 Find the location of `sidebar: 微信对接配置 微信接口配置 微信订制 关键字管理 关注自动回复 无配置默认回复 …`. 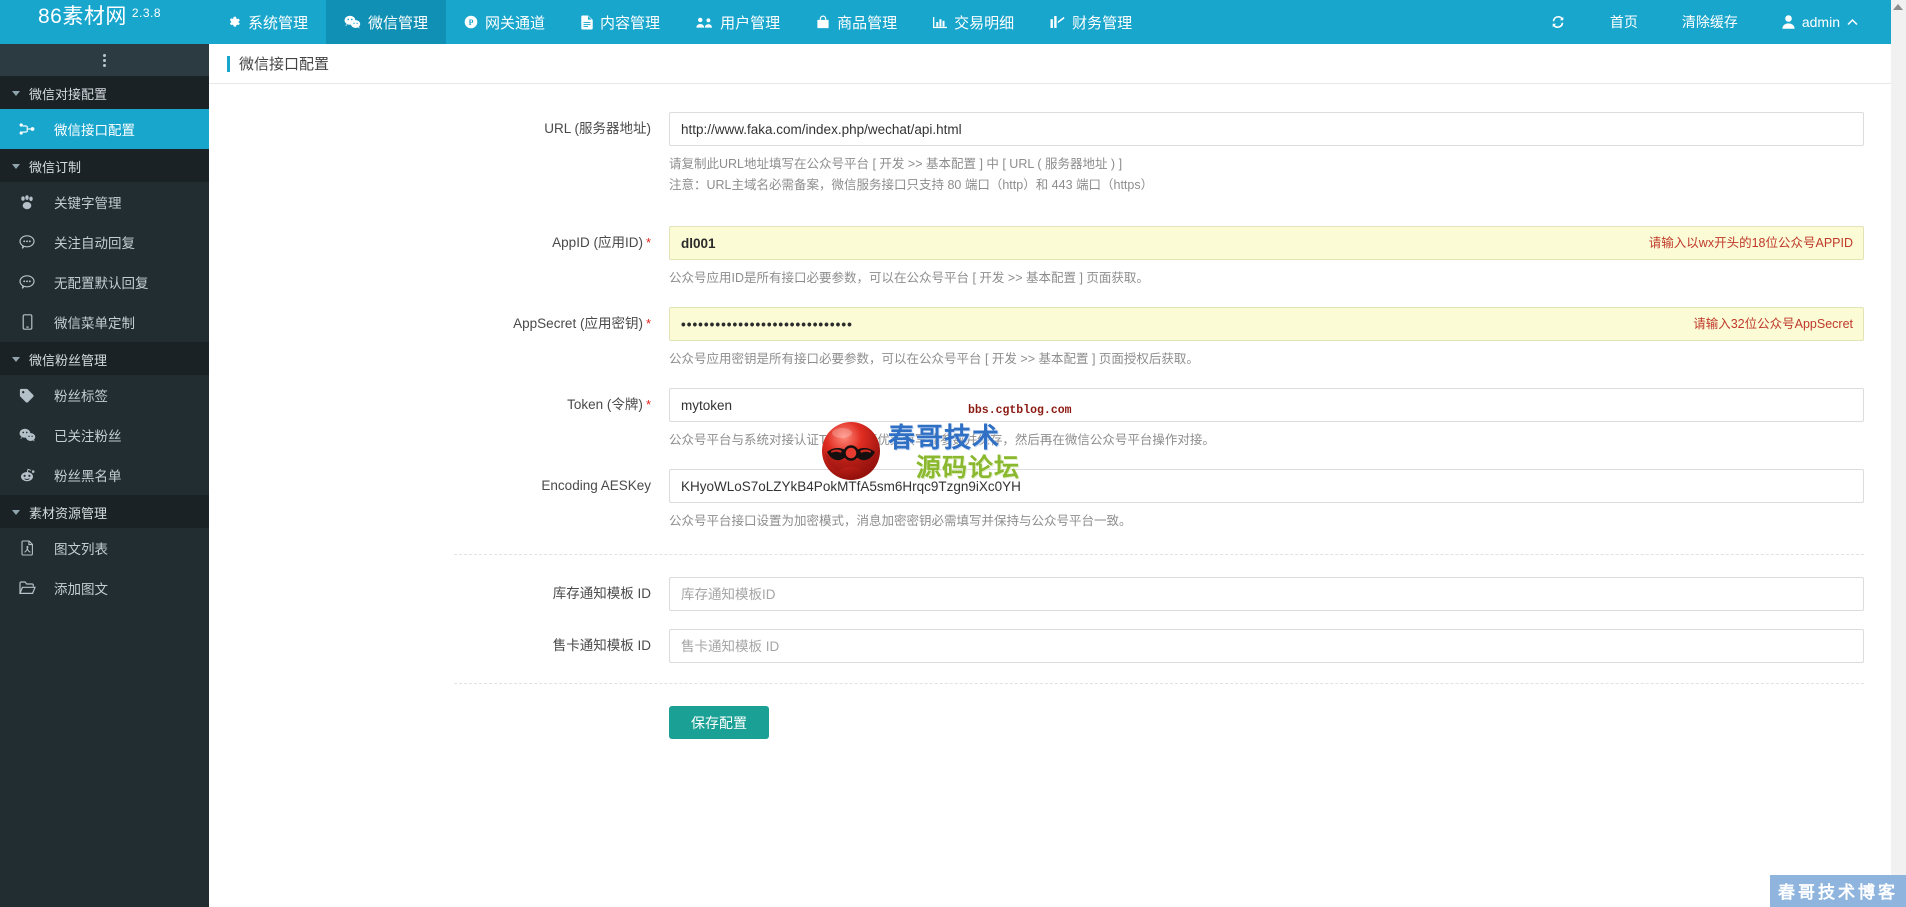

sidebar: 微信对接配置 微信接口配置 微信订制 关键字管理 关注自动回复 无配置默认回复 … is located at coordinates (104, 475).